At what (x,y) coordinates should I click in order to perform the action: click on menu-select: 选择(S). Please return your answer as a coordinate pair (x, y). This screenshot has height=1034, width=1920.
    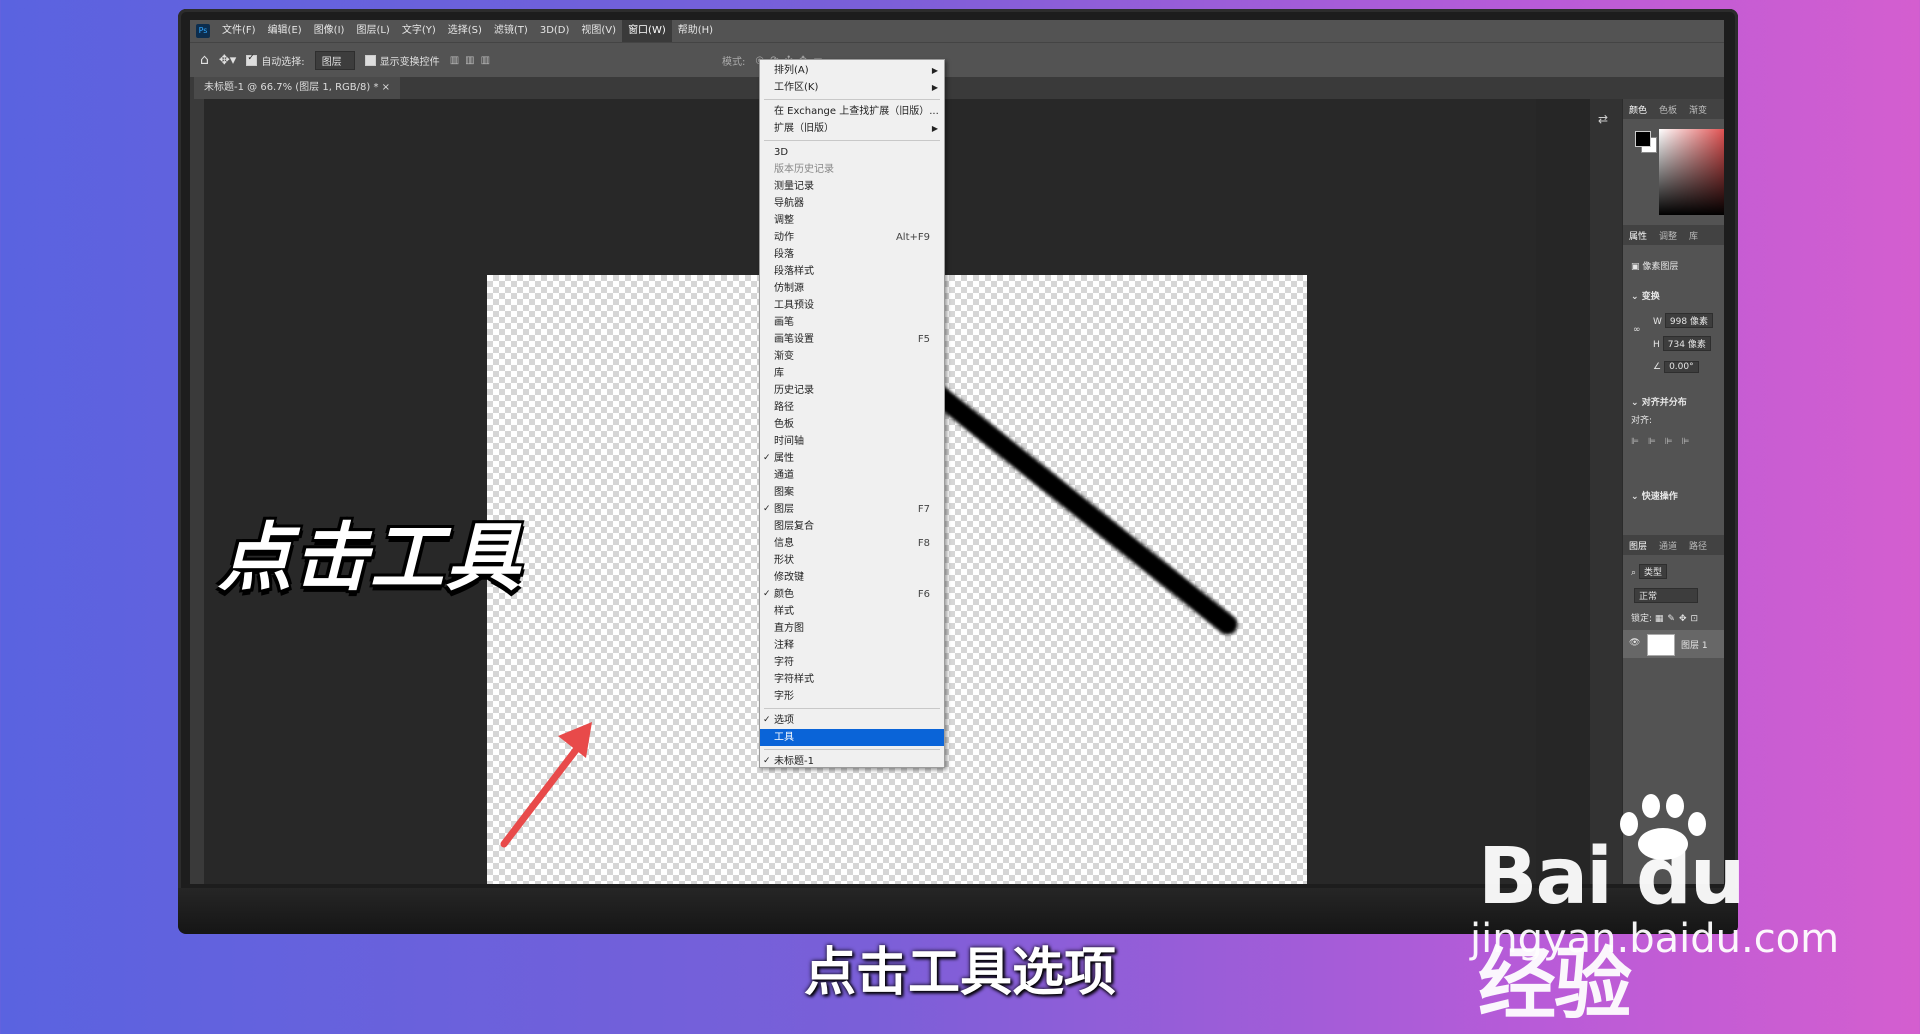
    Looking at the image, I should click on (465, 31).